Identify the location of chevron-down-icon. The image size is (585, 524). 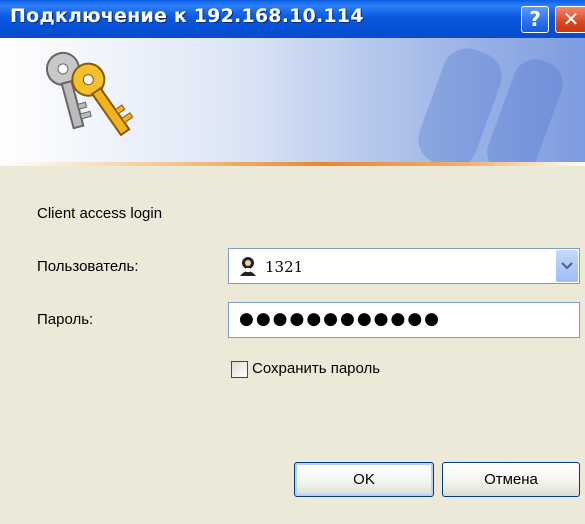
(567, 266).